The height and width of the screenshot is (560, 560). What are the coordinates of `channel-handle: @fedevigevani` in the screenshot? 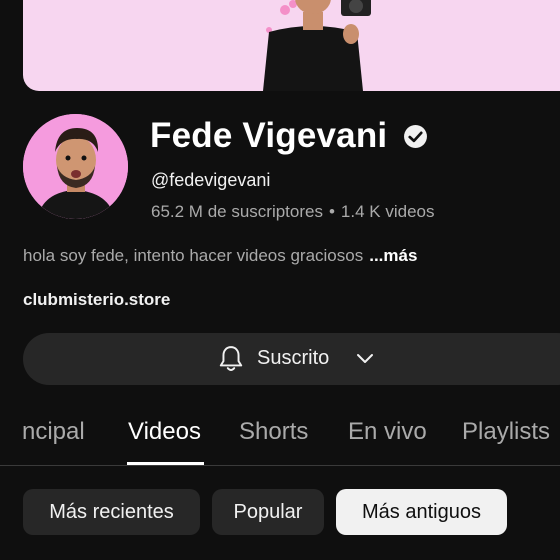 It's located at (211, 180).